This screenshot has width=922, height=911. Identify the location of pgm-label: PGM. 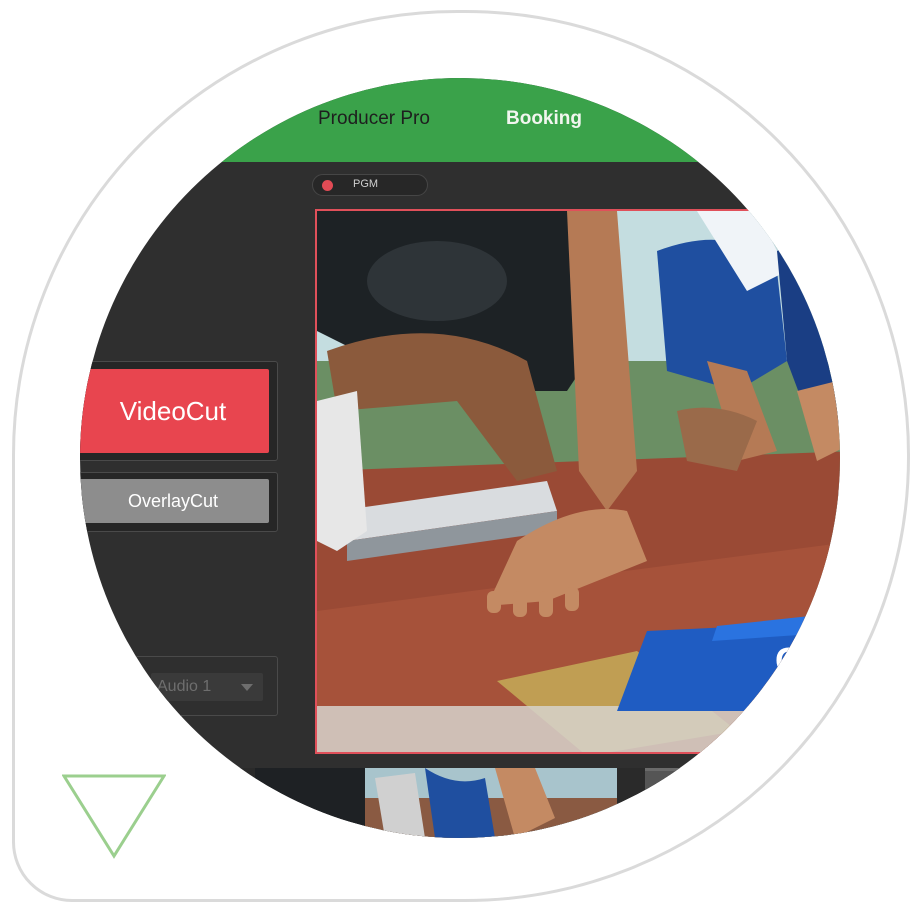
(366, 184).